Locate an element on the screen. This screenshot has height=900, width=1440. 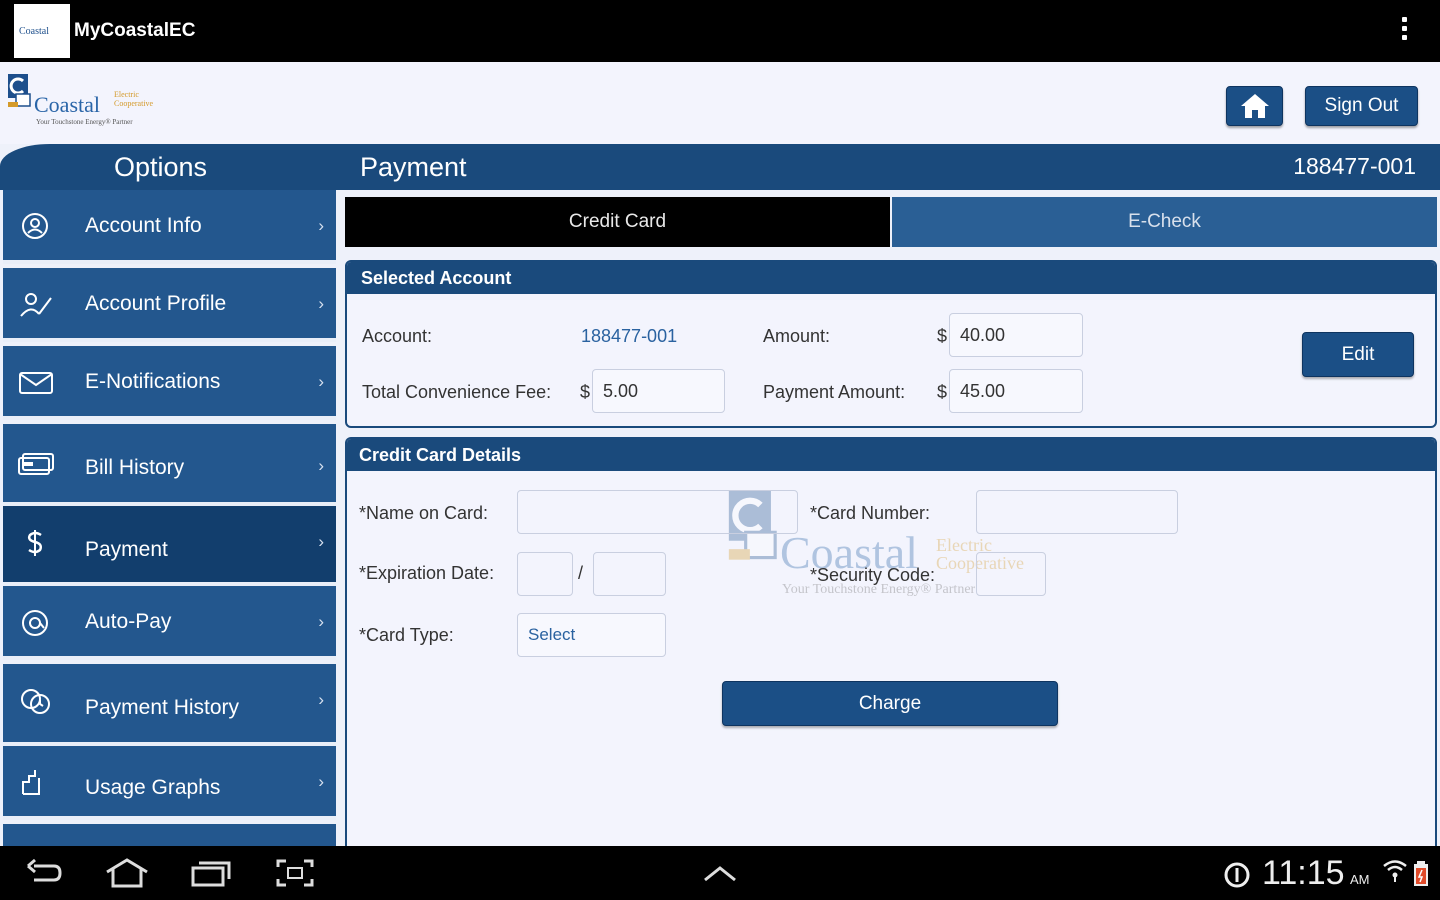
convenience-fee-label: Total Convenience Fee: is located at coordinates (457, 392).